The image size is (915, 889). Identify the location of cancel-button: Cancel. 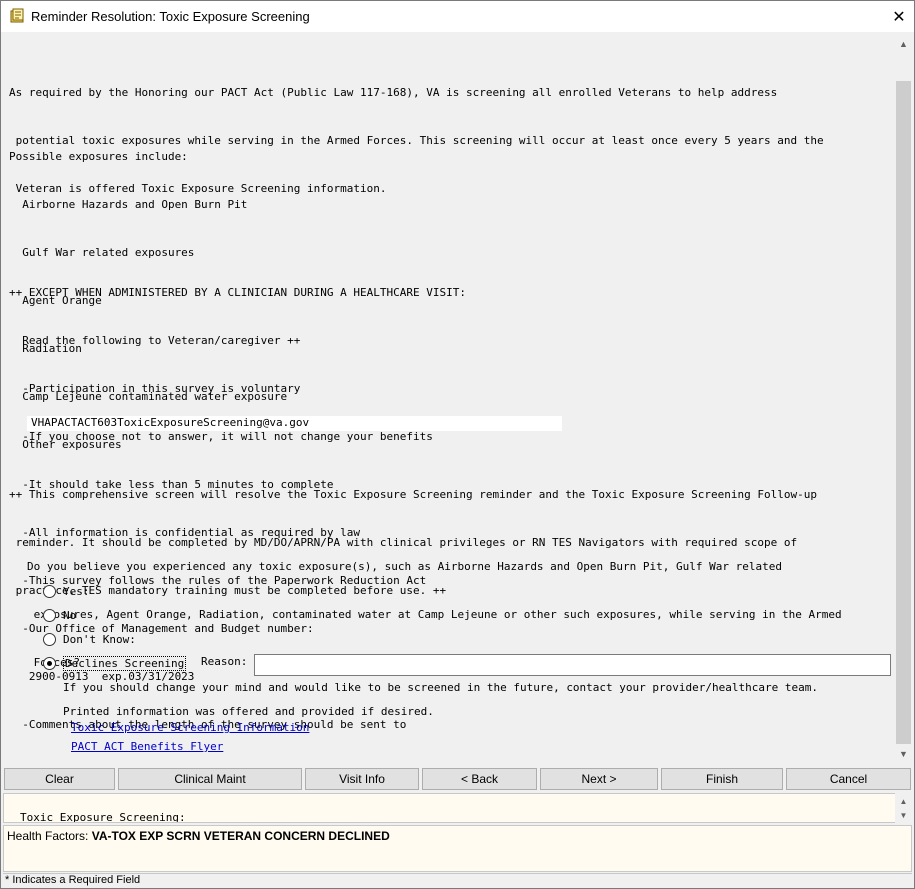
(848, 779).